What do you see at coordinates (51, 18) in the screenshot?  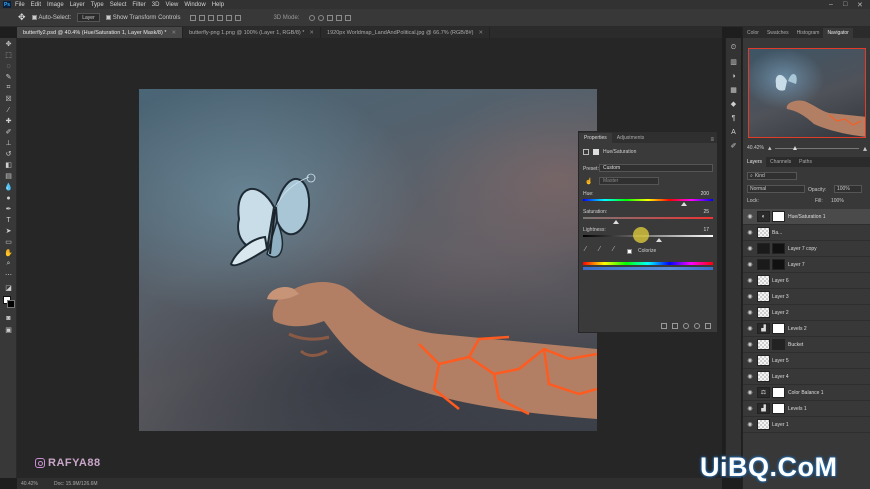 I see `auto-select-checkbox: Auto-Select:` at bounding box center [51, 18].